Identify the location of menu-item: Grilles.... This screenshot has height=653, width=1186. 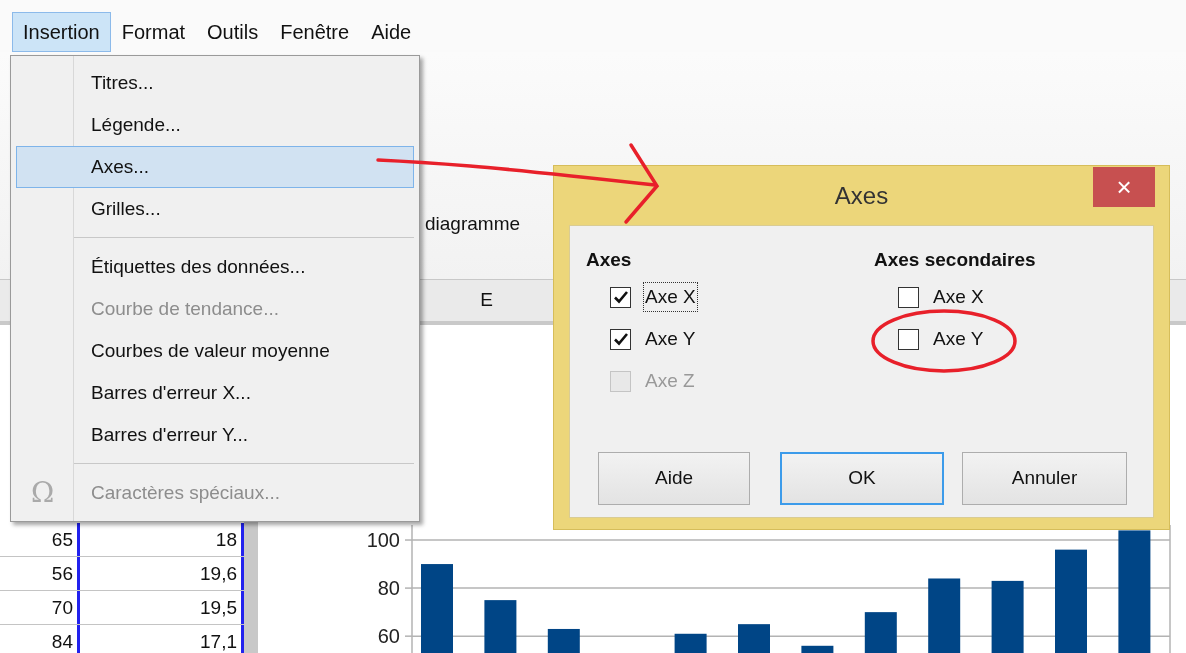
(215, 209).